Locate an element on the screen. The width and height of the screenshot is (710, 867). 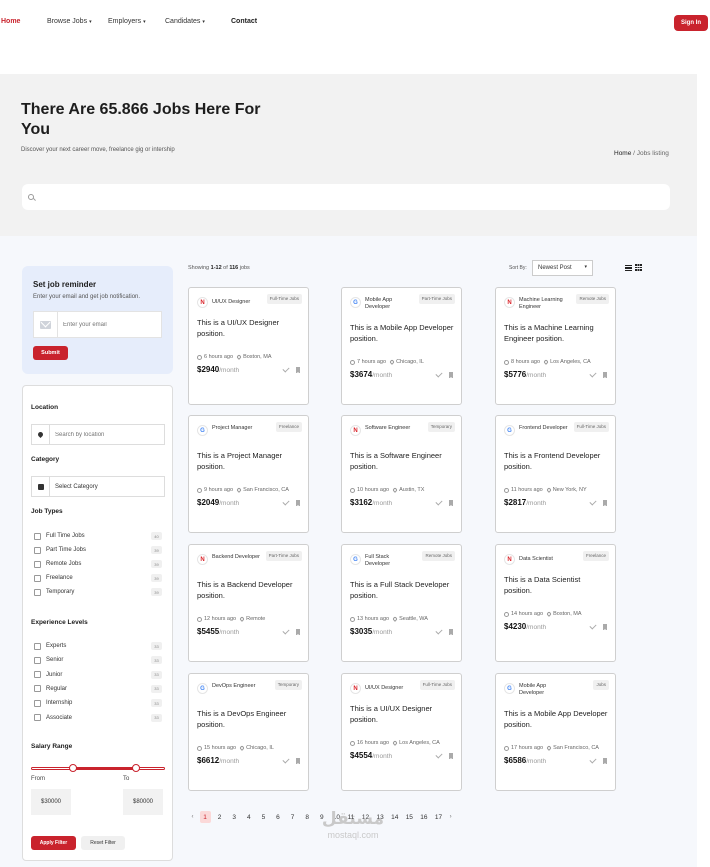
pagination-page: 17 is located at coordinates (439, 817).